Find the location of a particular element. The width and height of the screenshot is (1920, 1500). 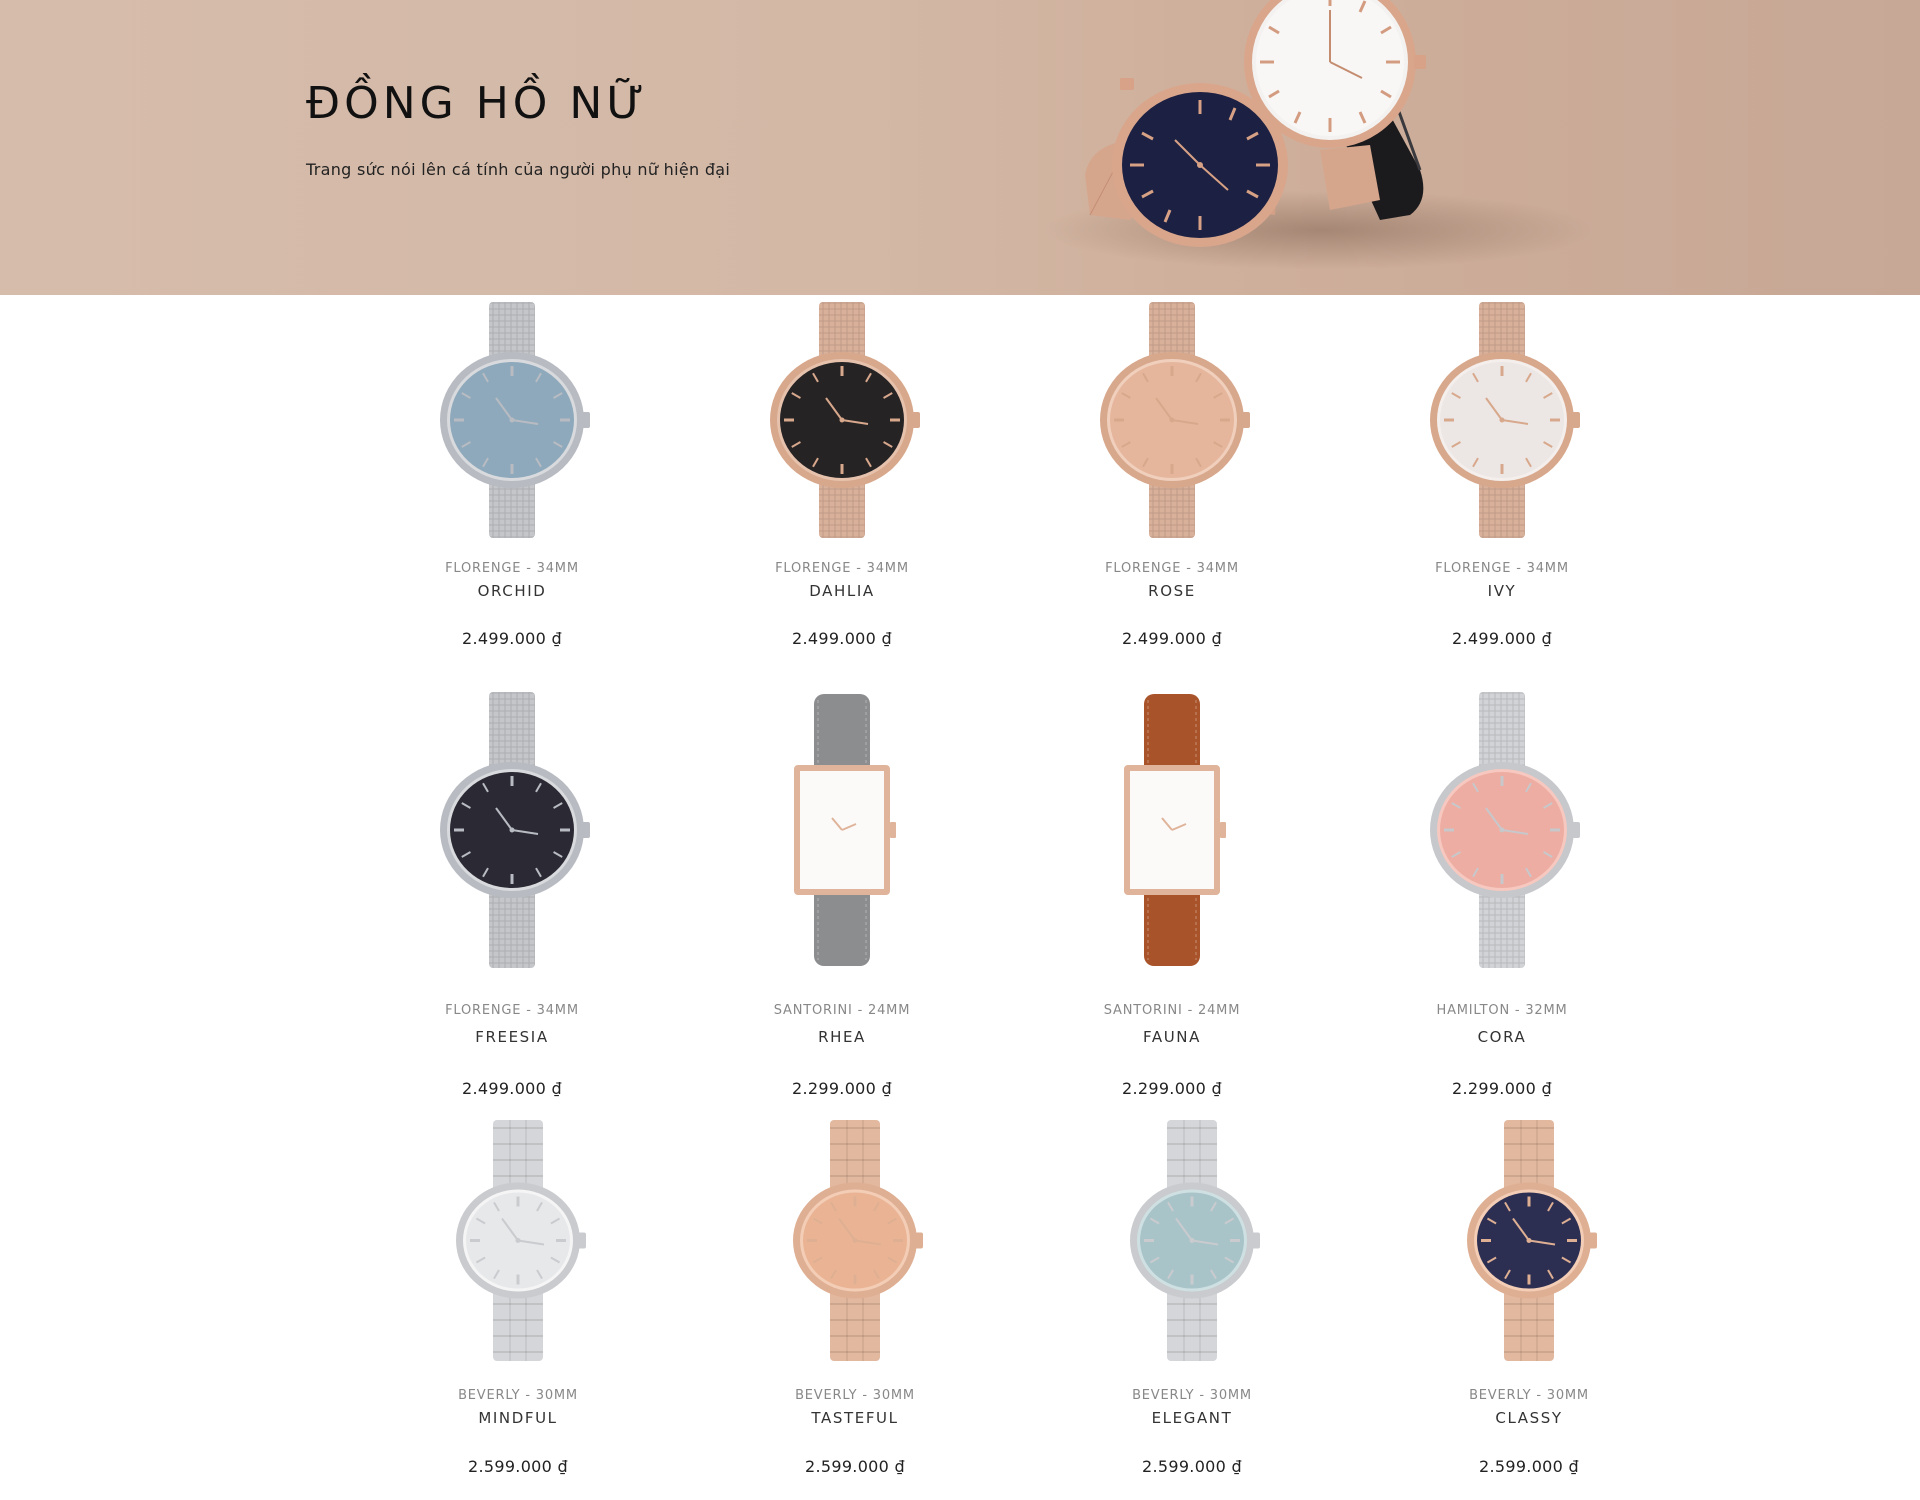

product-name: FREESIA is located at coordinates (512, 1037).